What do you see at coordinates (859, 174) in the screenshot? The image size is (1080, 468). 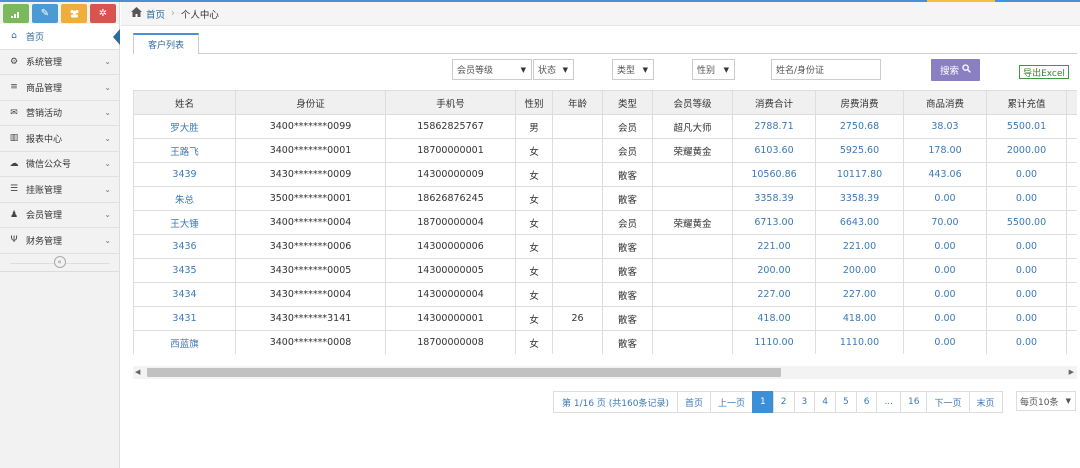 I see `table-cell: 10117.80` at bounding box center [859, 174].